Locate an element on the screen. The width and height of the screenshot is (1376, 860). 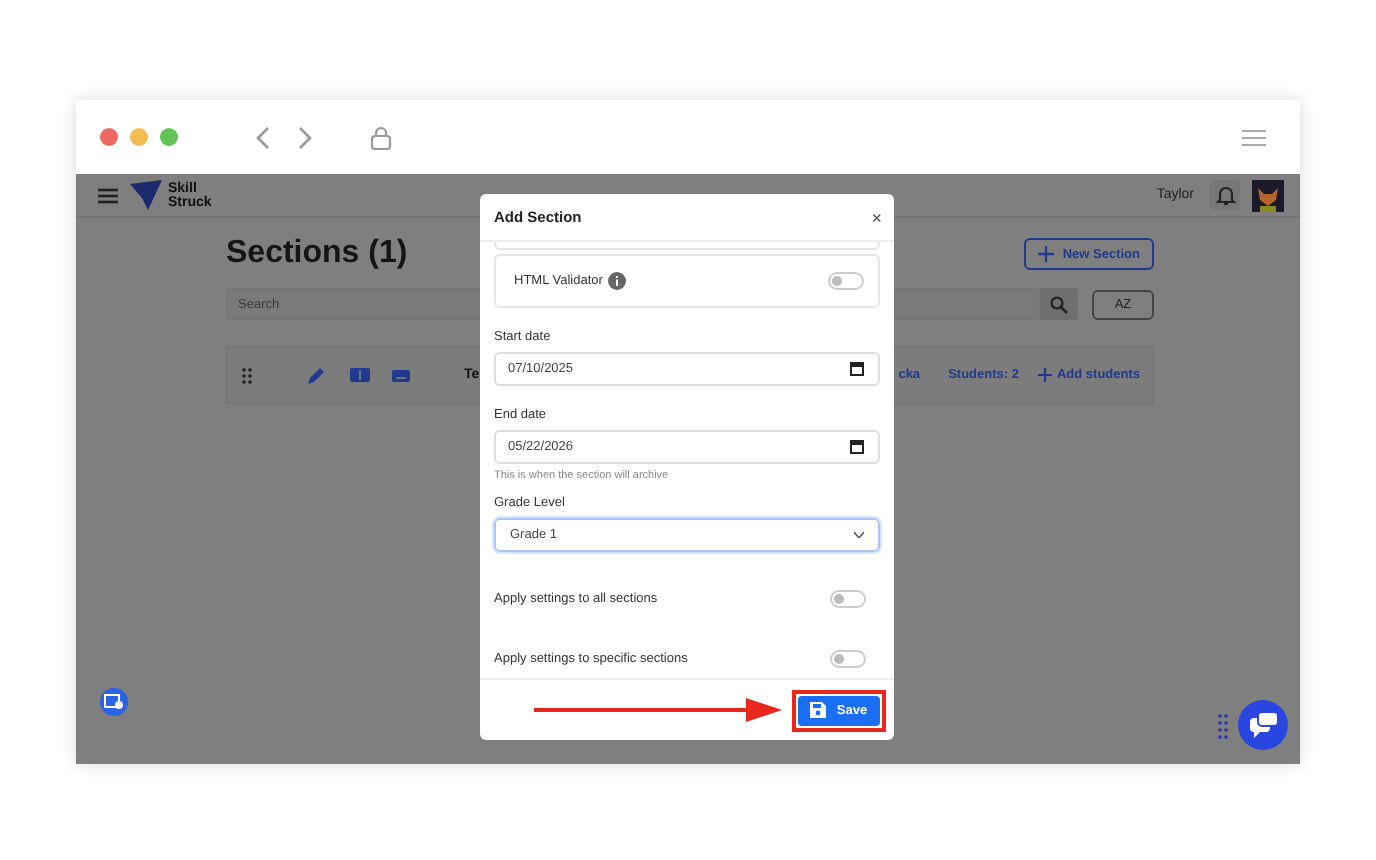
close-button: × is located at coordinates (876, 217).